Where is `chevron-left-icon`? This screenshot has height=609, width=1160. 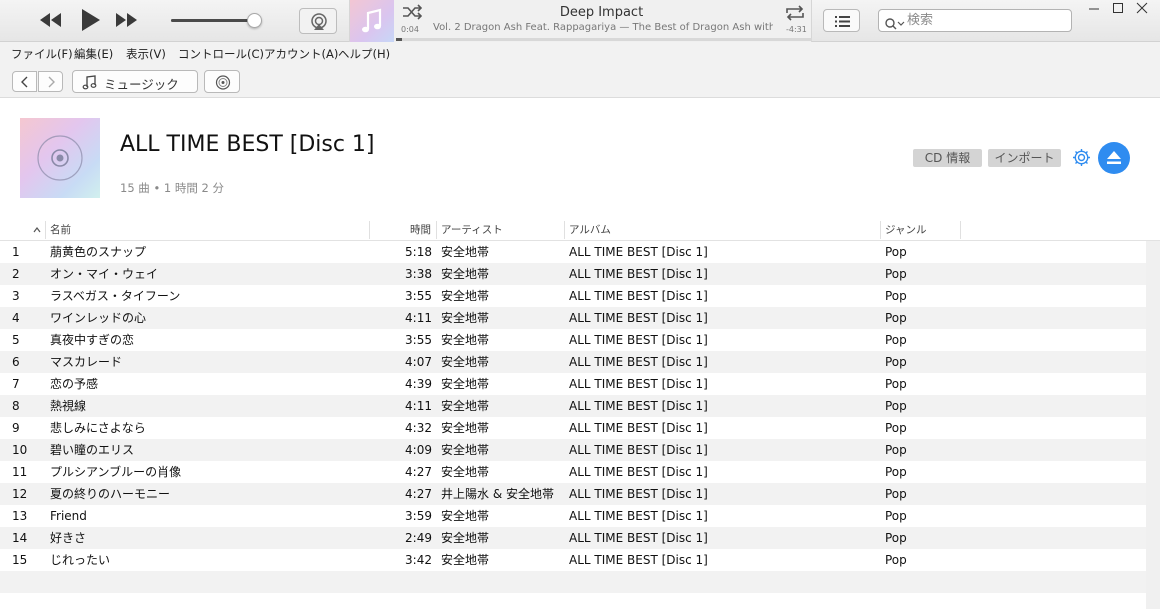
chevron-left-icon is located at coordinates (24, 82).